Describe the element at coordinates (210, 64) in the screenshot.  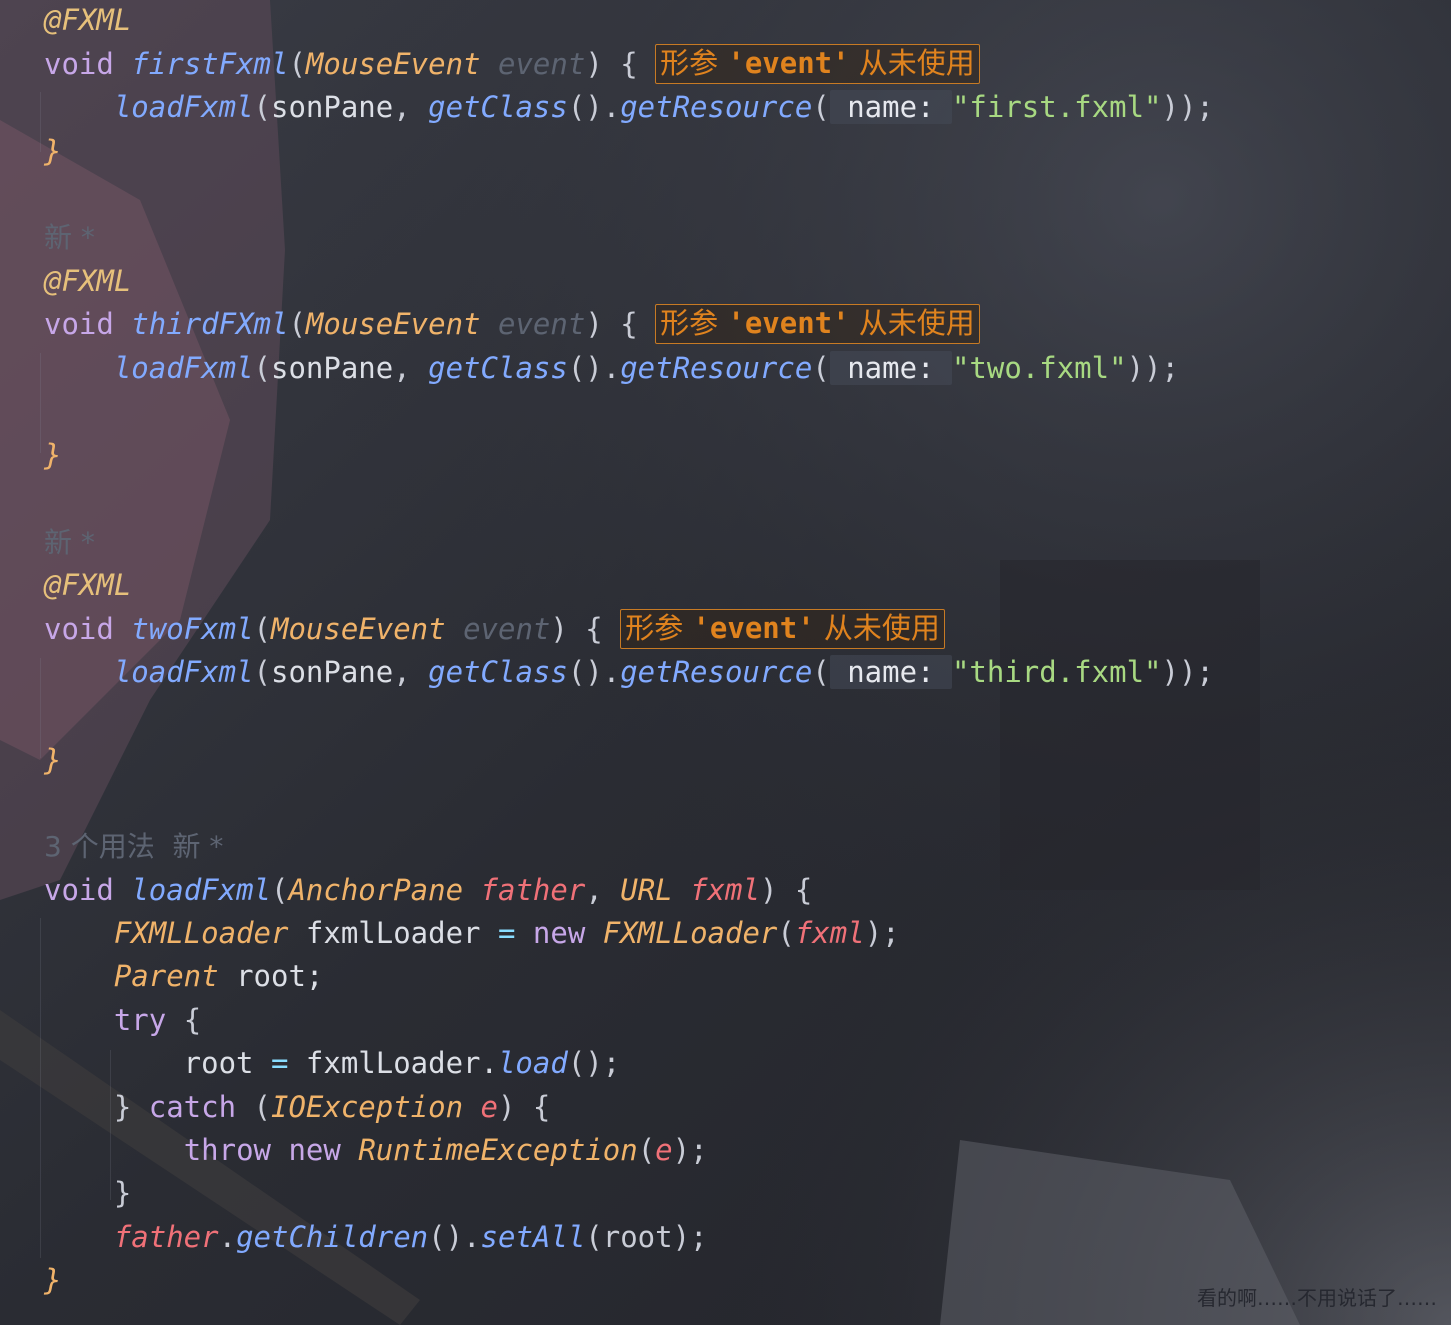
I see `code-token: firstFxml` at that location.